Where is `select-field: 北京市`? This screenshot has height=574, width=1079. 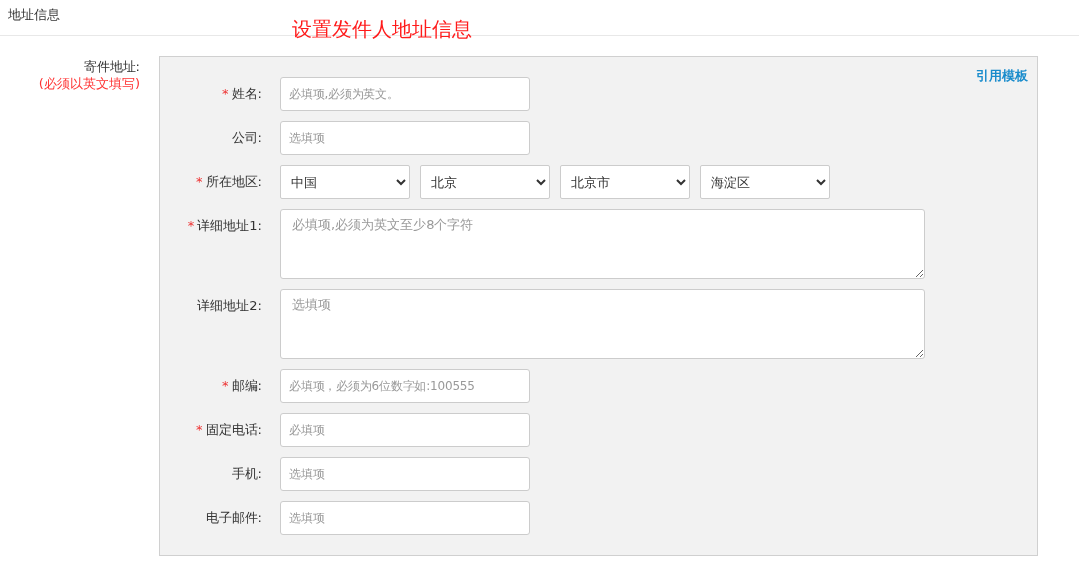
select-field: 北京市 is located at coordinates (625, 182).